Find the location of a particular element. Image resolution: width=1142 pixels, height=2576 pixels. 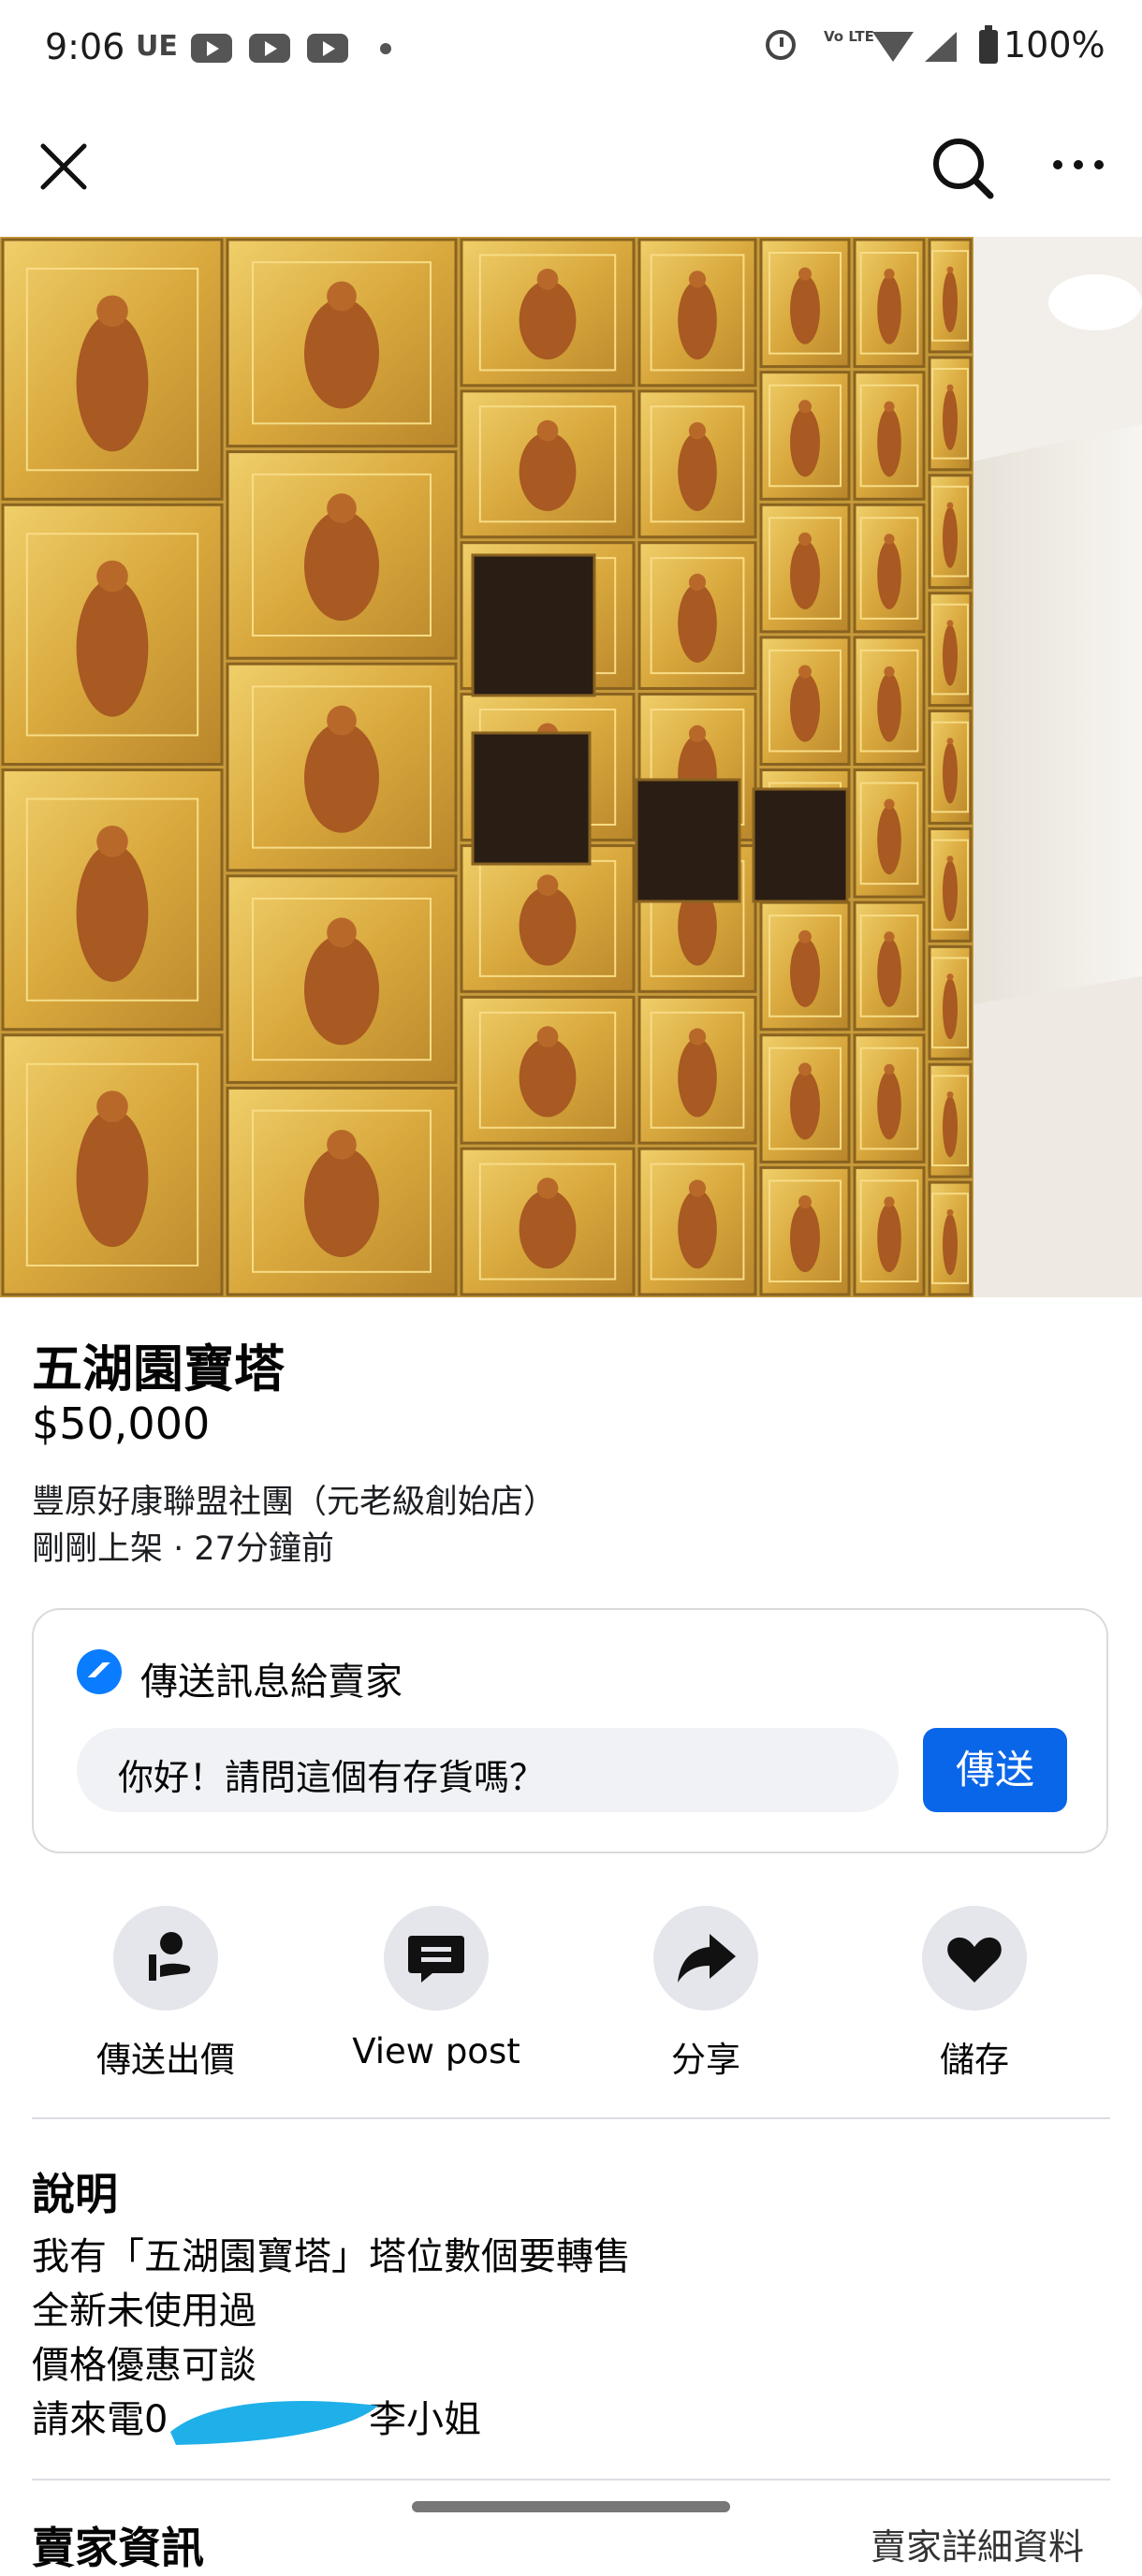

wifi-icon is located at coordinates (893, 47).